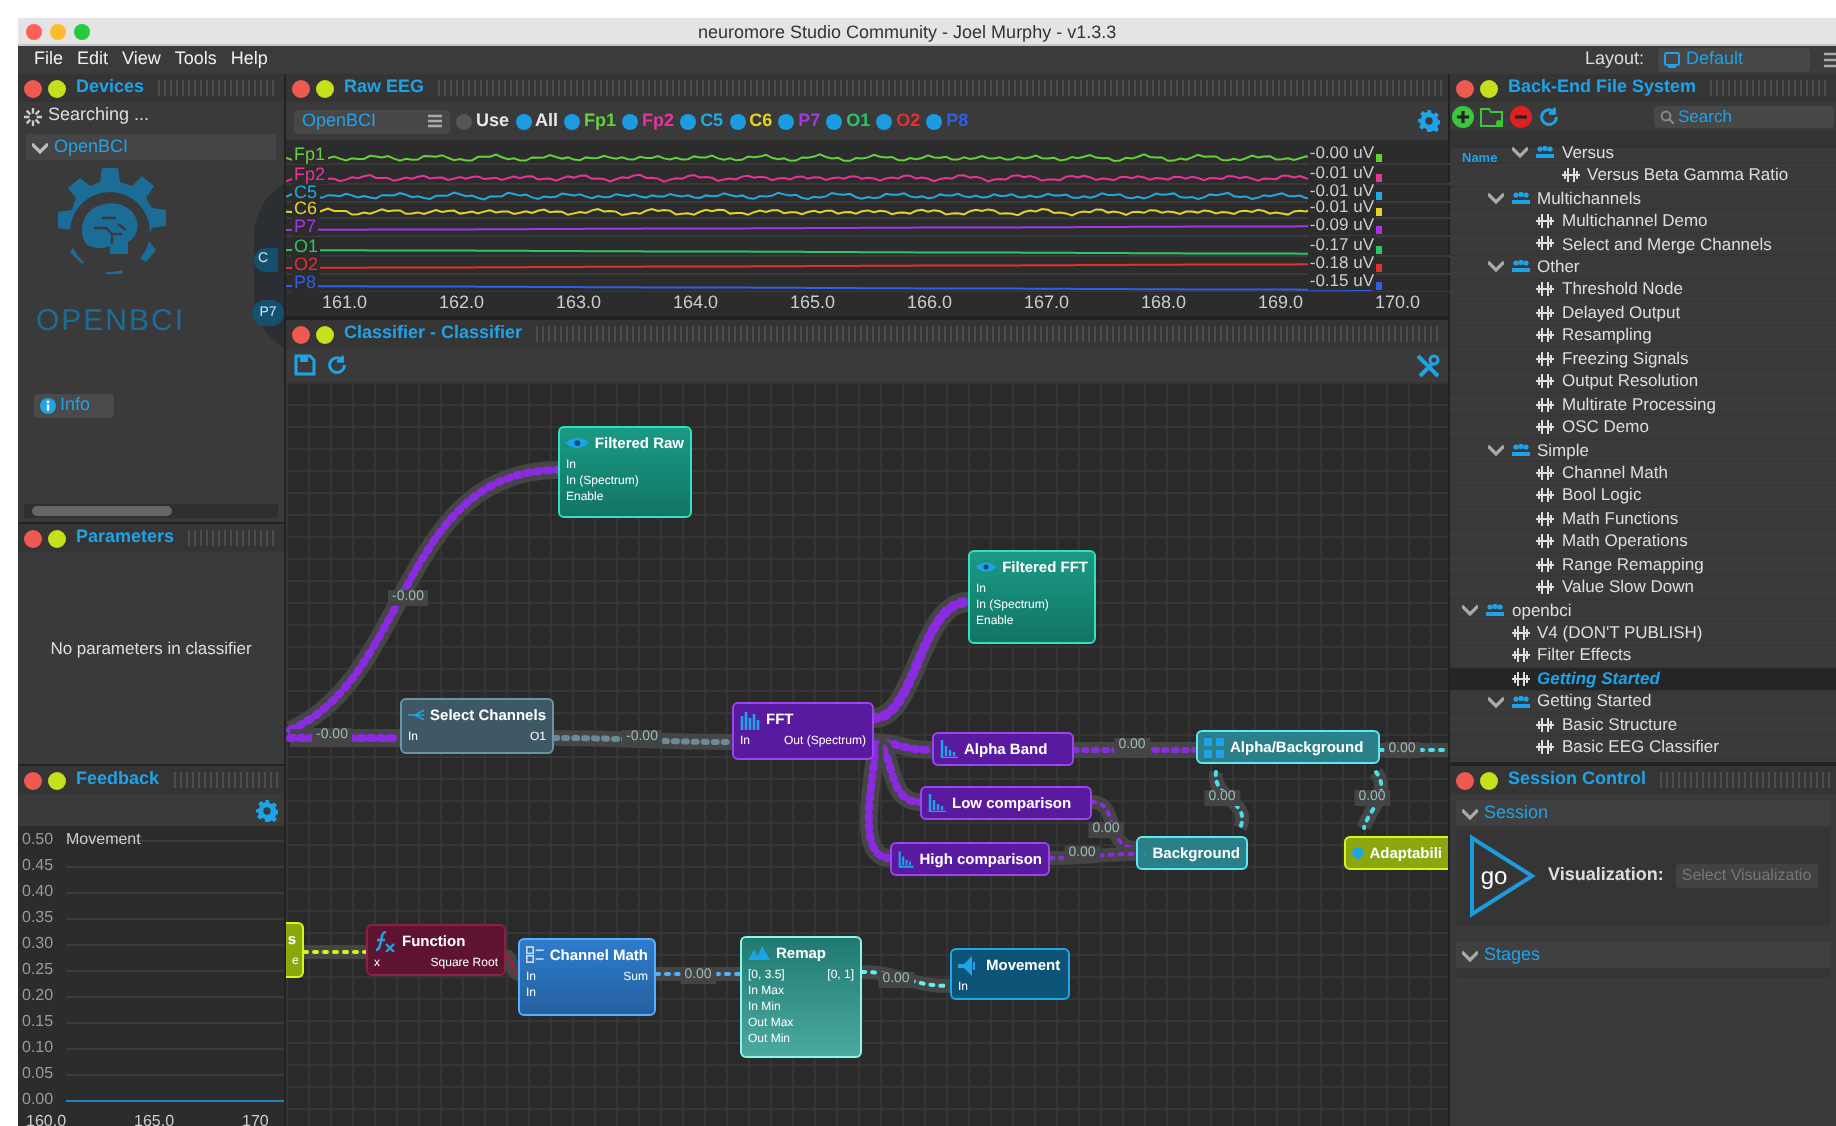 This screenshot has height=1126, width=1836. I want to click on channel-toggle: O1, so click(848, 121).